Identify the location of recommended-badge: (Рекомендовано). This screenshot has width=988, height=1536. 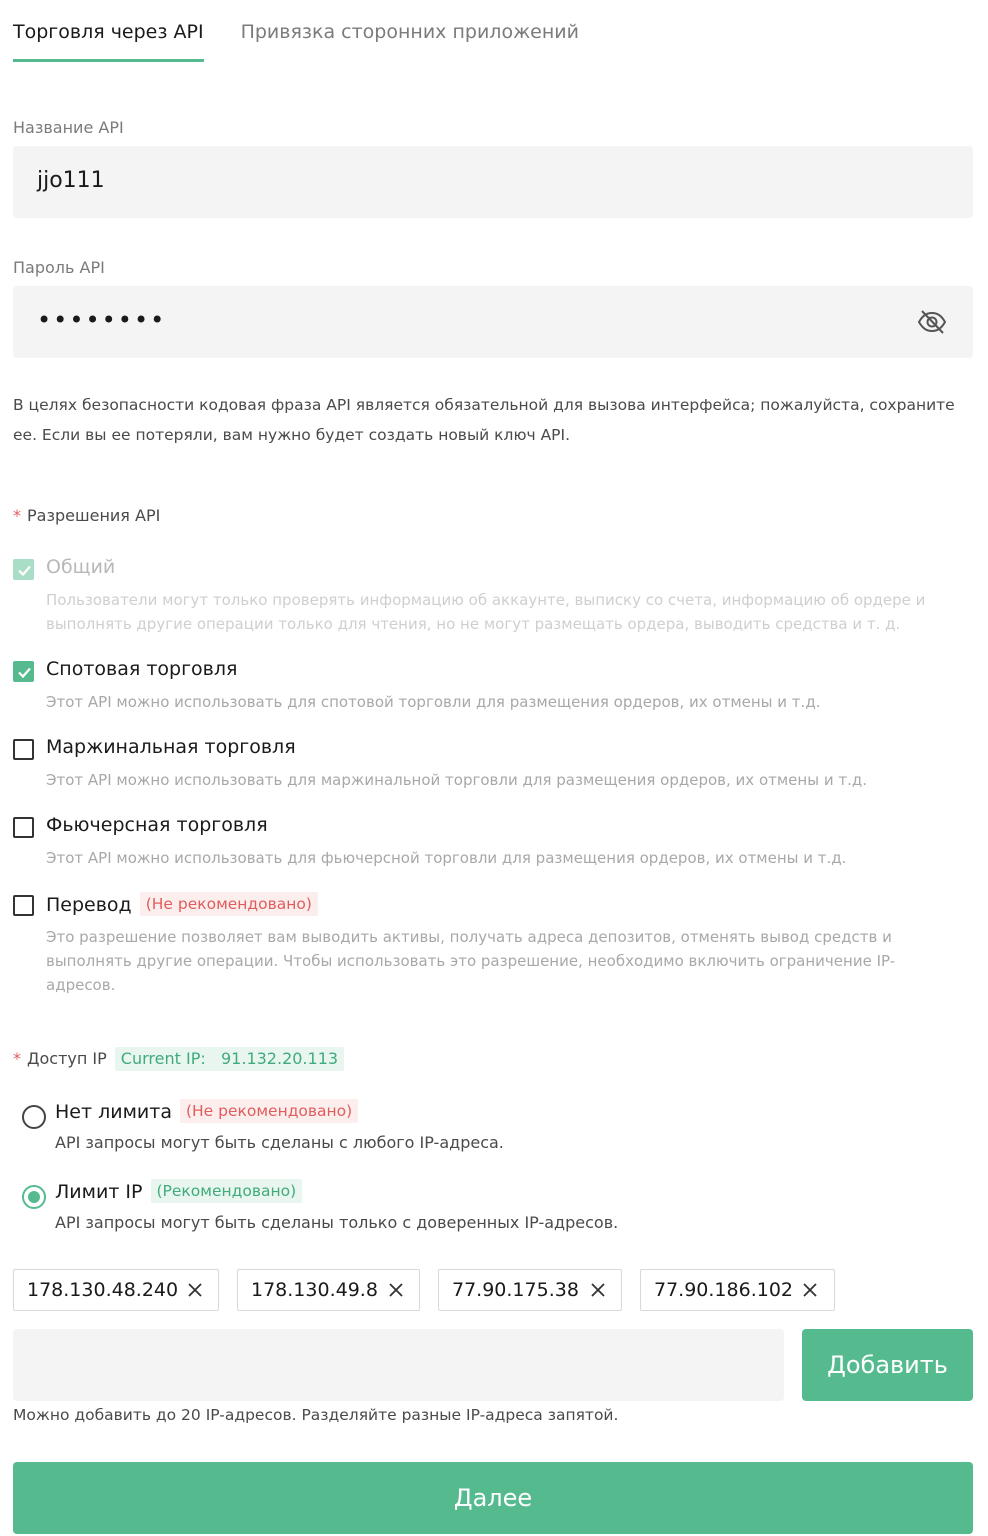
(226, 1191).